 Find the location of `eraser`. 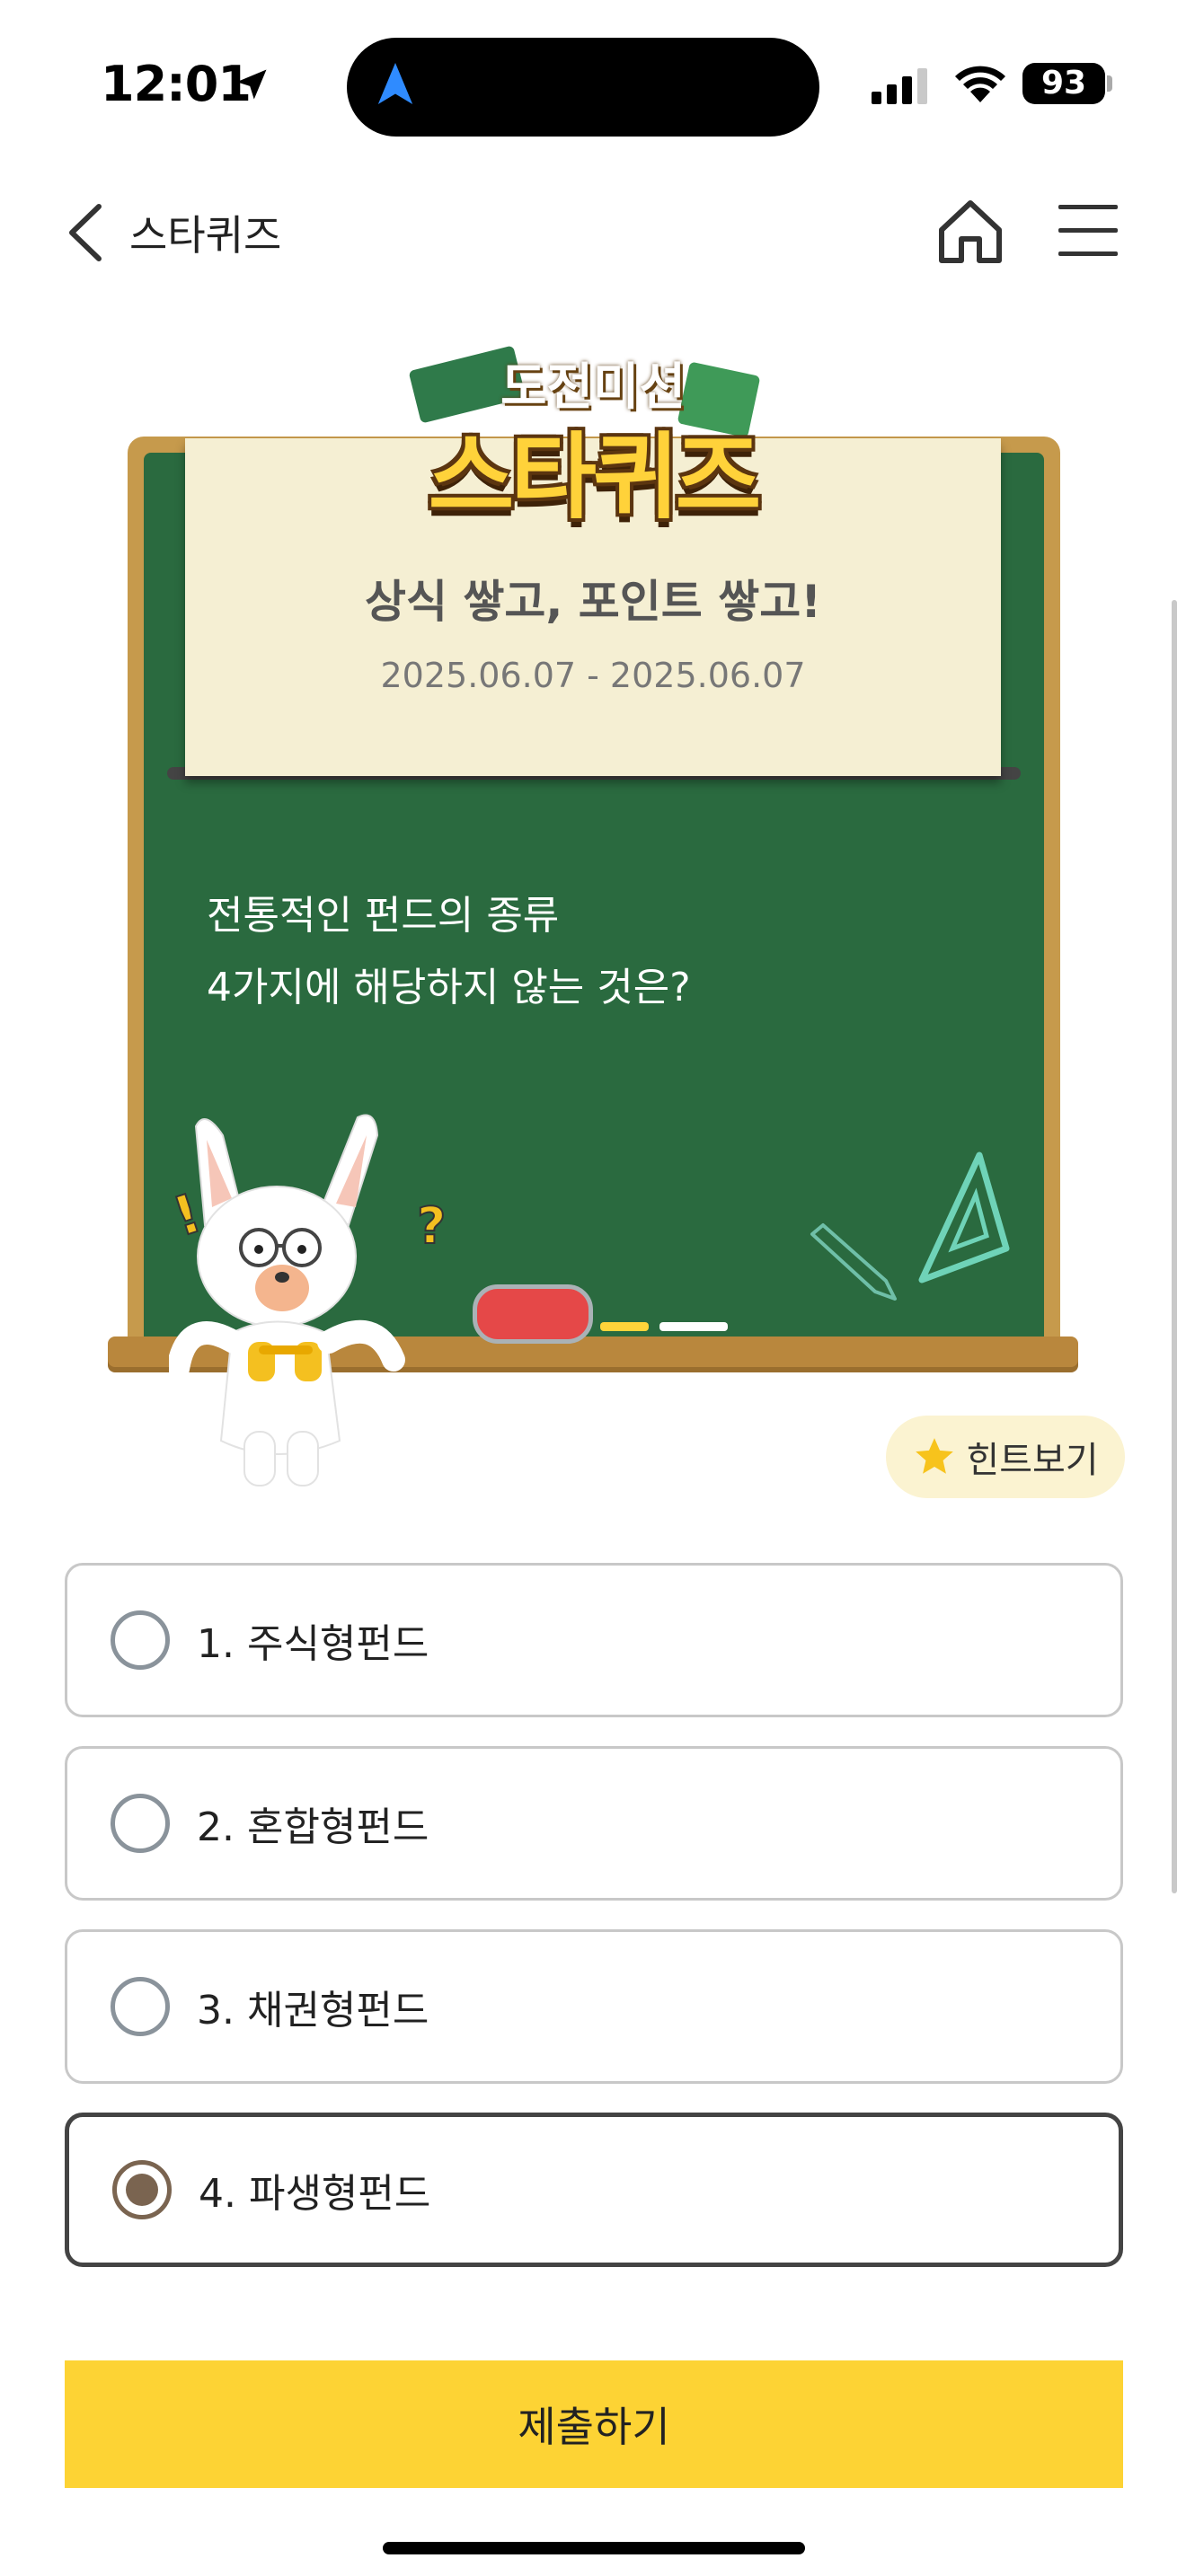

eraser is located at coordinates (533, 1314).